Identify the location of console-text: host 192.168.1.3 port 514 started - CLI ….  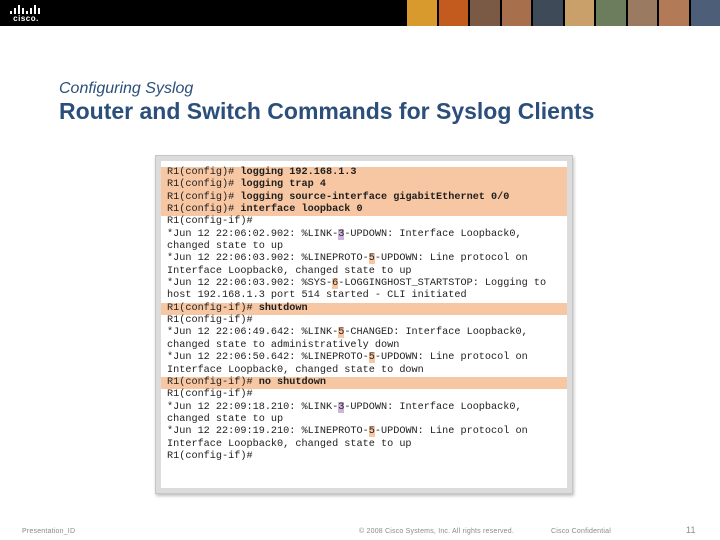
(317, 296).